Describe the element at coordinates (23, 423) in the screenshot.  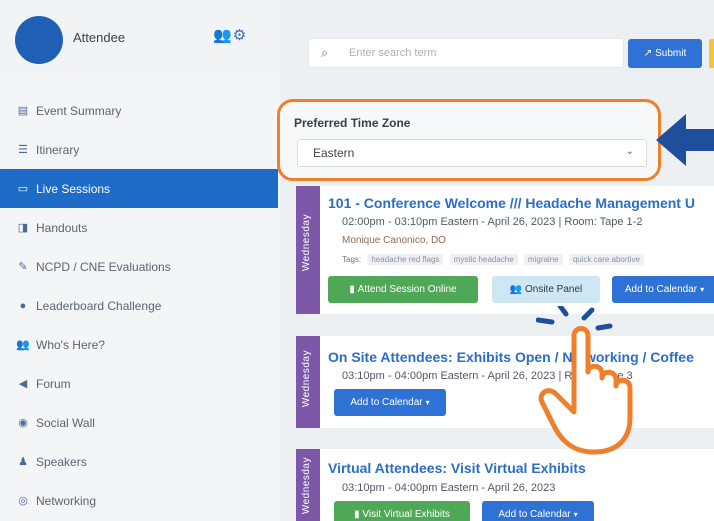
I see `camera-icon: ◉` at that location.